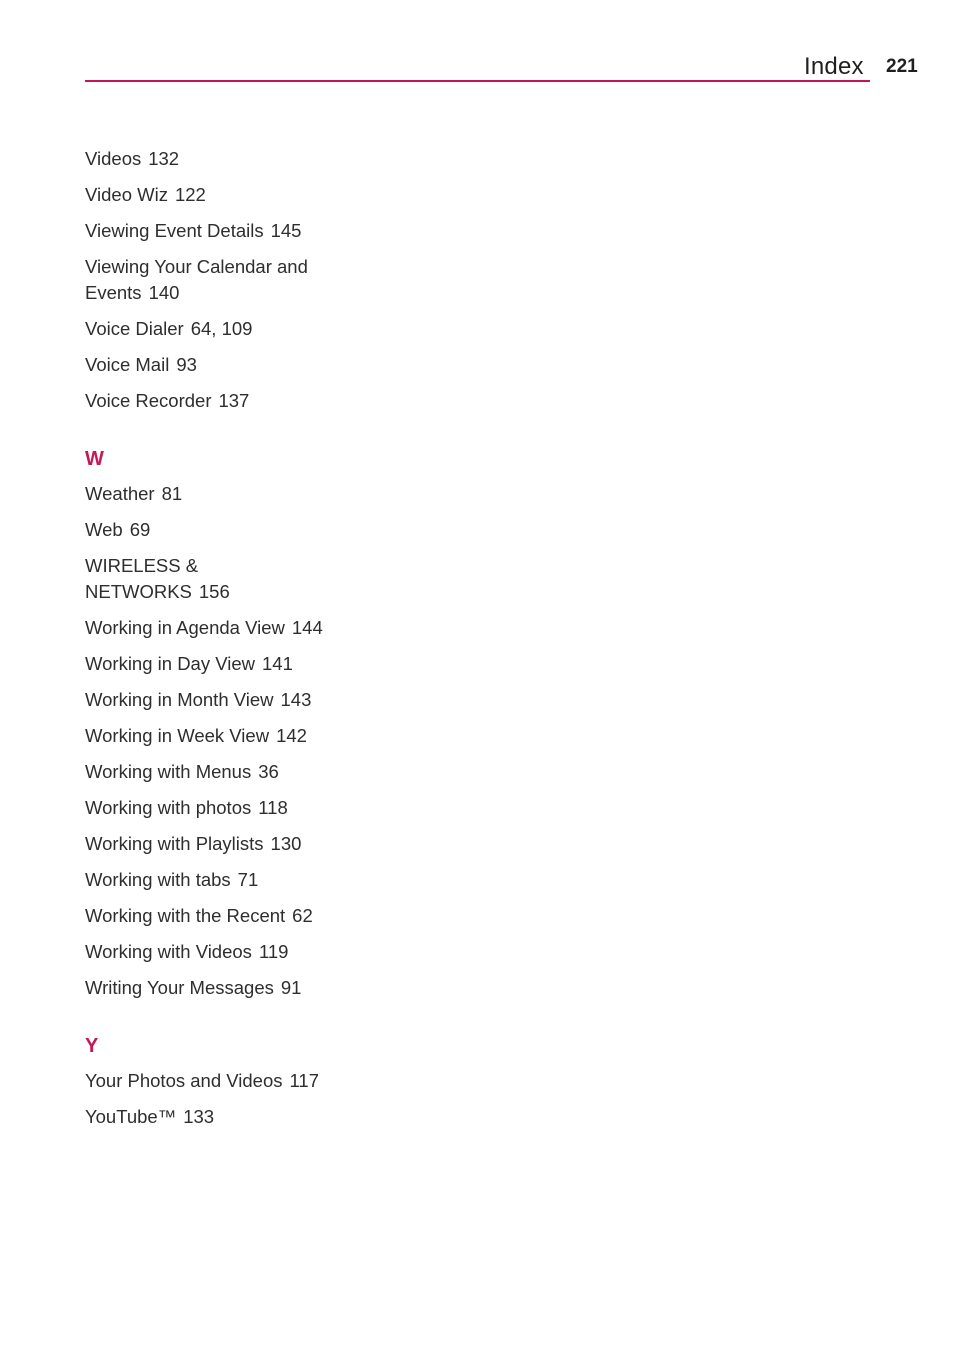 The image size is (954, 1372). What do you see at coordinates (134, 328) in the screenshot?
I see `entry-term: Voice Dialer` at bounding box center [134, 328].